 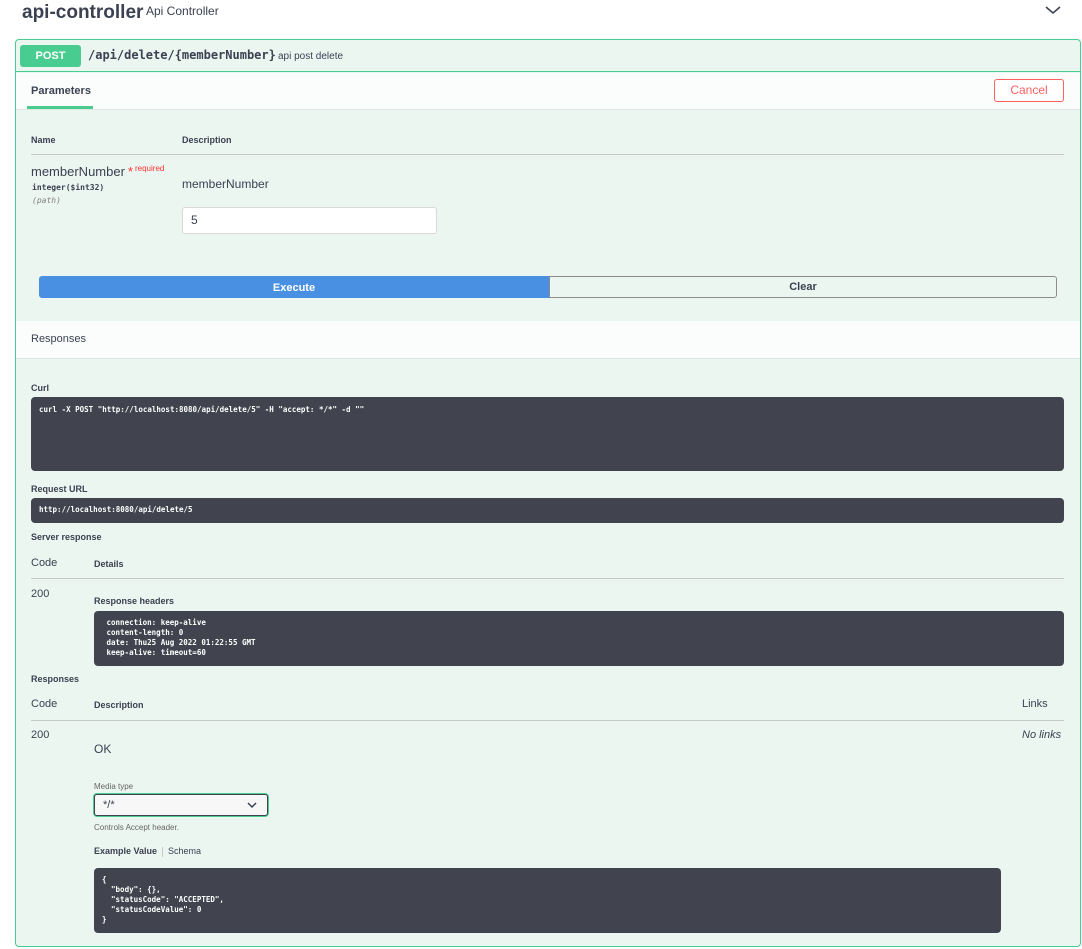 What do you see at coordinates (50, 56) in the screenshot?
I see `method-badge: POST` at bounding box center [50, 56].